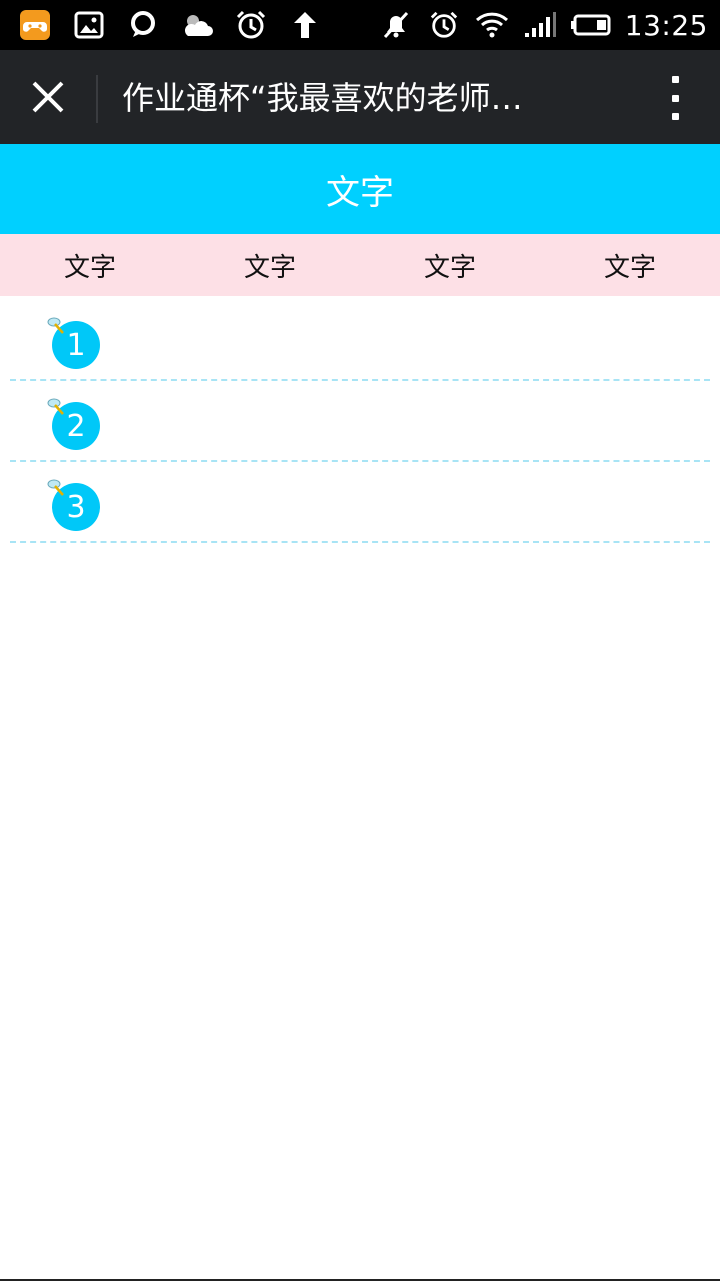 This screenshot has width=720, height=1281. What do you see at coordinates (666, 25) in the screenshot?
I see `status-time: 13:25` at bounding box center [666, 25].